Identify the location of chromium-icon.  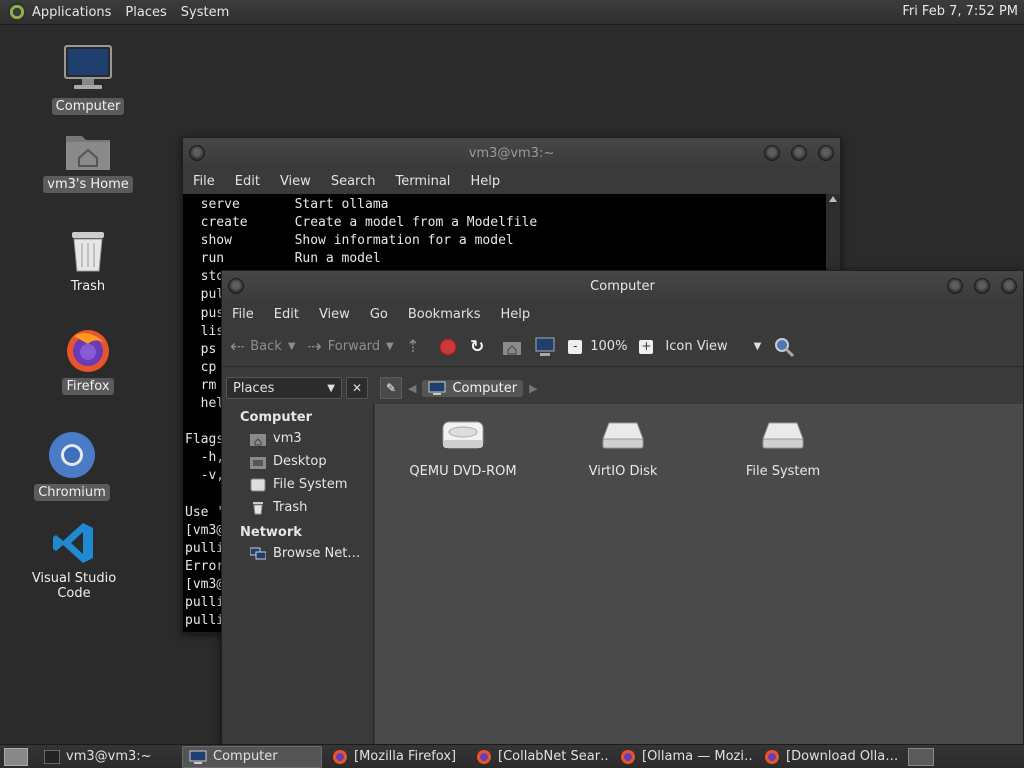
(72, 455).